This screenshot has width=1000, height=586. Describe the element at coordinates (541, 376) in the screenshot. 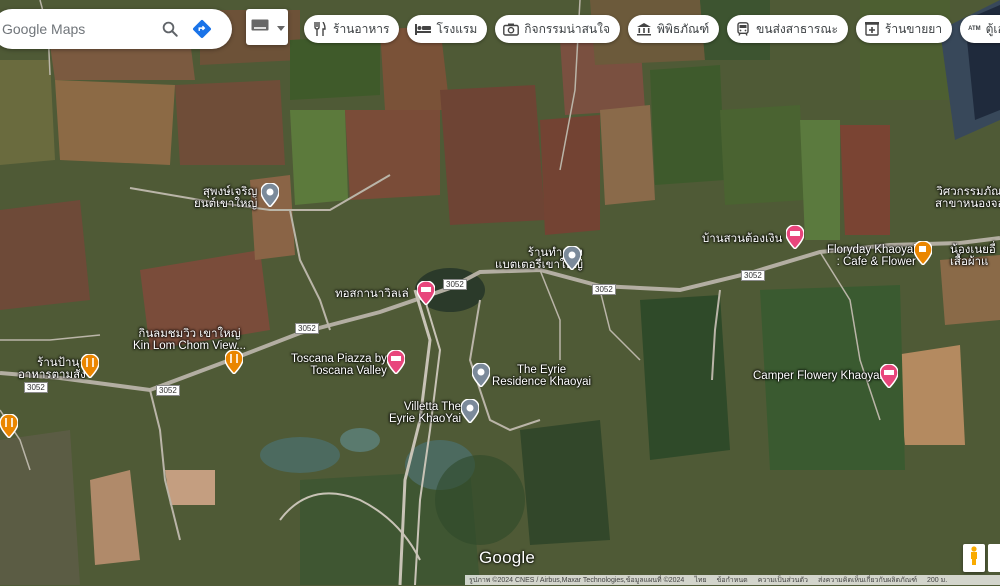

I see `place-label-eyrie: The Eyrie Residence Khaoyai` at that location.